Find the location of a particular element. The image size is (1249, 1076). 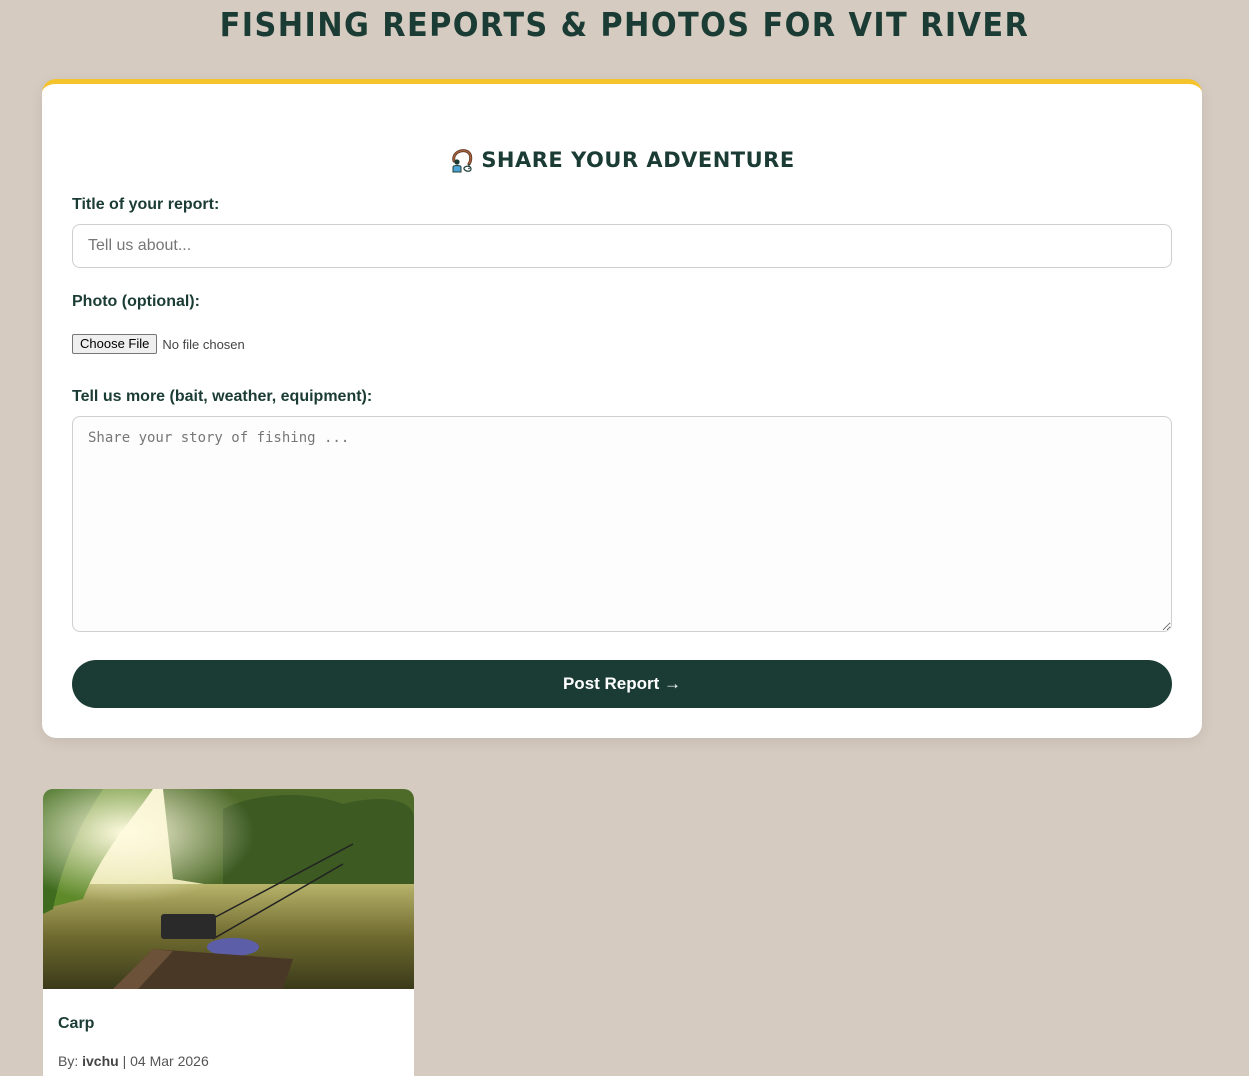

report-meta: By: ivchu | 04 Mar 2026 is located at coordinates (133, 1061).